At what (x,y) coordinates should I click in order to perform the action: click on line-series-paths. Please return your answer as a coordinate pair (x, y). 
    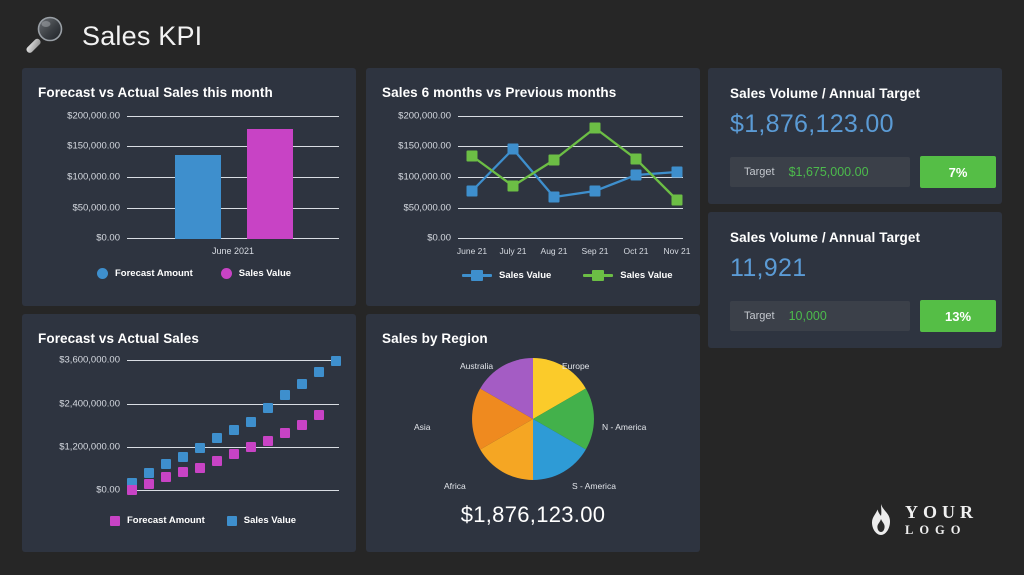
    Looking at the image, I should click on (574, 163).